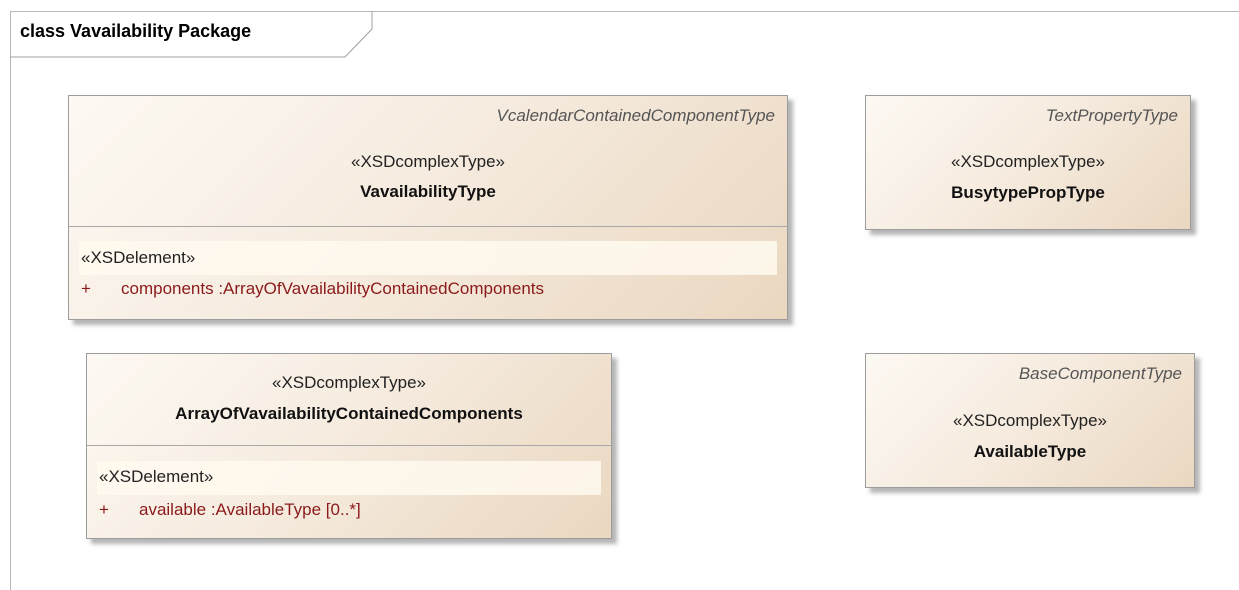 Image resolution: width=1239 pixels, height=590 pixels. I want to click on class-name: BusytypePropType, so click(1028, 192).